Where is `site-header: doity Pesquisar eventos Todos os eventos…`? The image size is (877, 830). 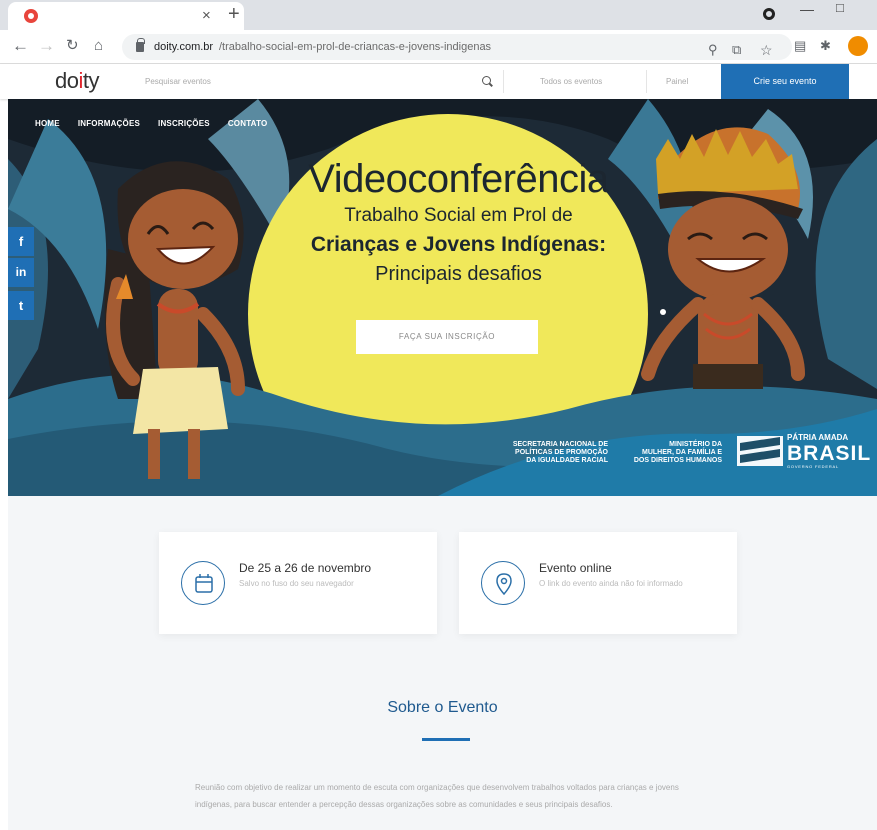 site-header: doity Pesquisar eventos Todos os eventos… is located at coordinates (438, 81).